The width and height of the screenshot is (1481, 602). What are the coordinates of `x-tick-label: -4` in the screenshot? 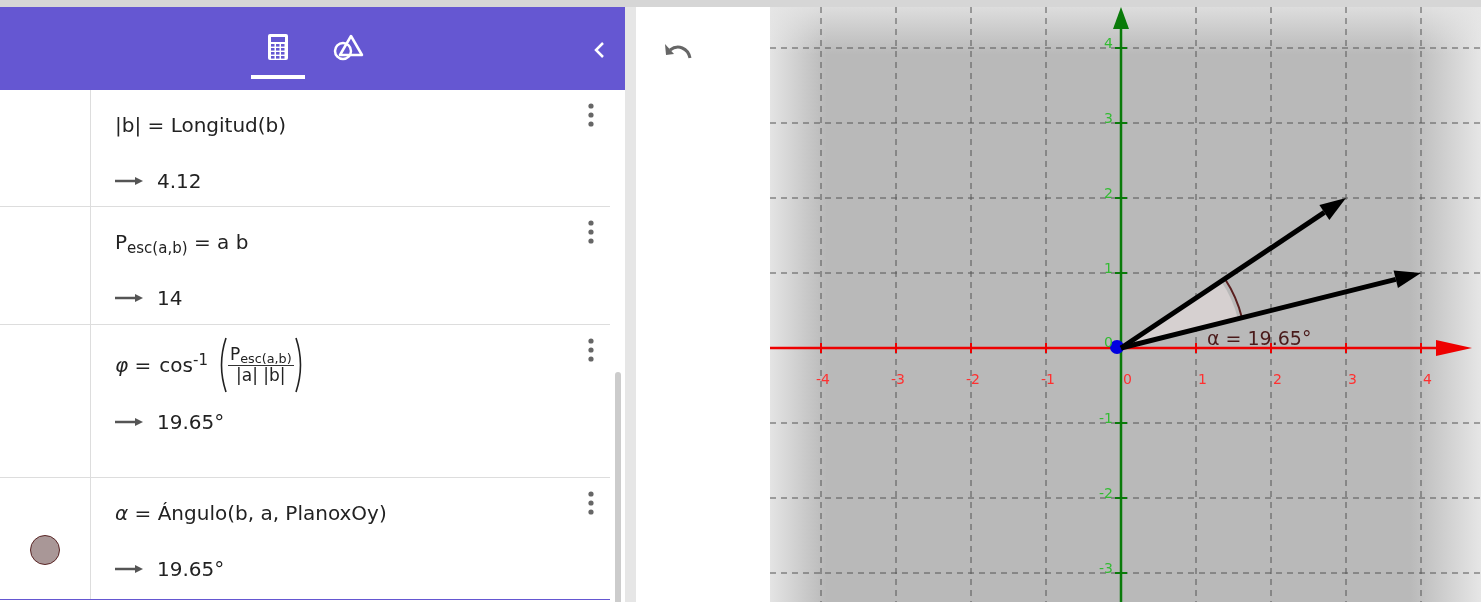 It's located at (823, 379).